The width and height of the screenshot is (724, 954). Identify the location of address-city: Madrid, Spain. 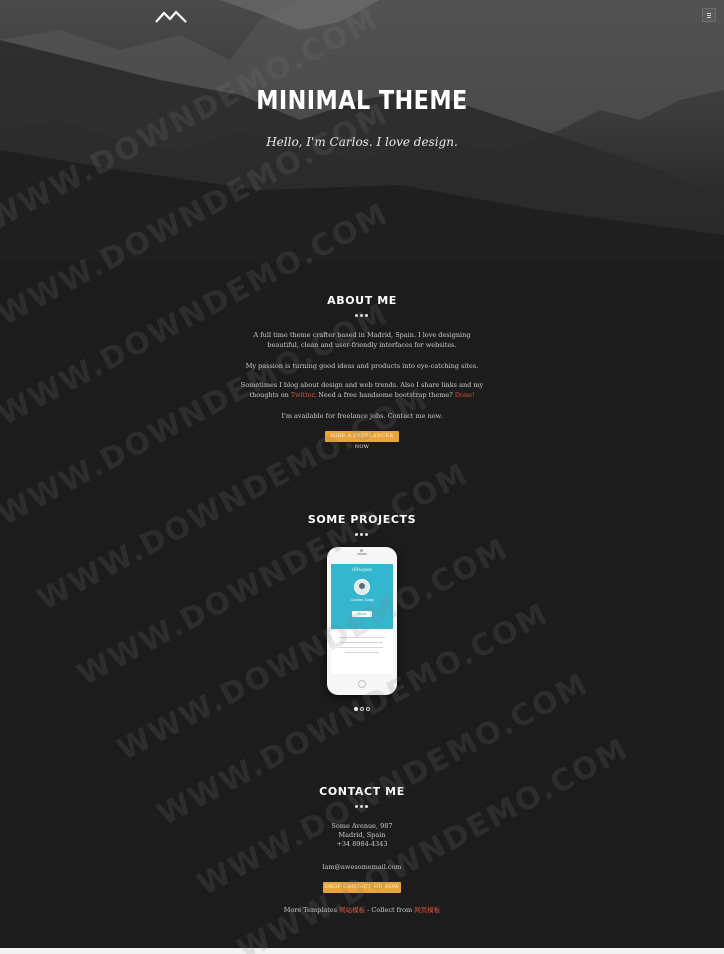
(362, 835).